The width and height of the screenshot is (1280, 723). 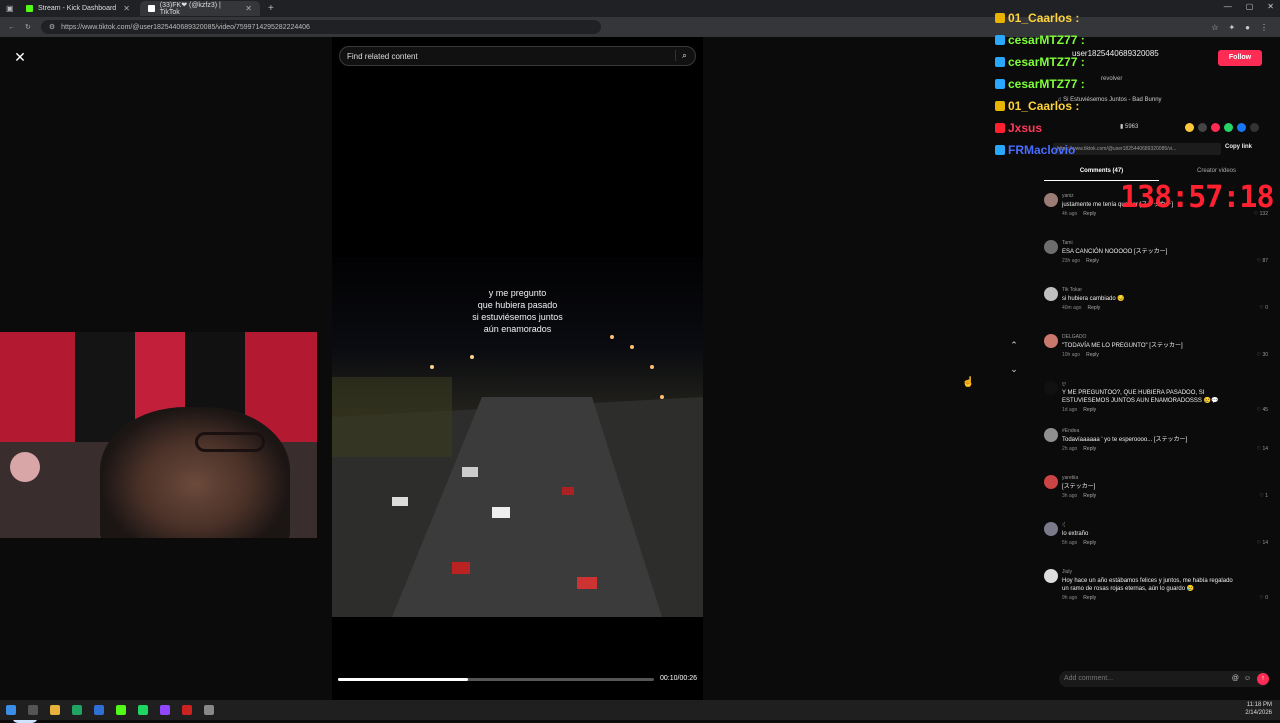 I want to click on comment-likes: ♡ 1, so click(x=1263, y=496).